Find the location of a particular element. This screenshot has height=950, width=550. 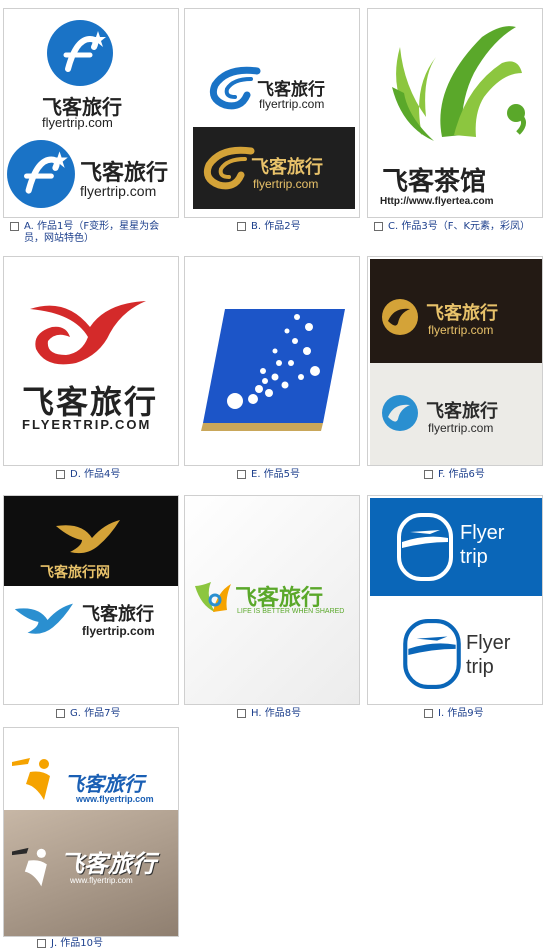

option-c: C. 作品3号（F、K元素，彩凤） is located at coordinates (452, 227).